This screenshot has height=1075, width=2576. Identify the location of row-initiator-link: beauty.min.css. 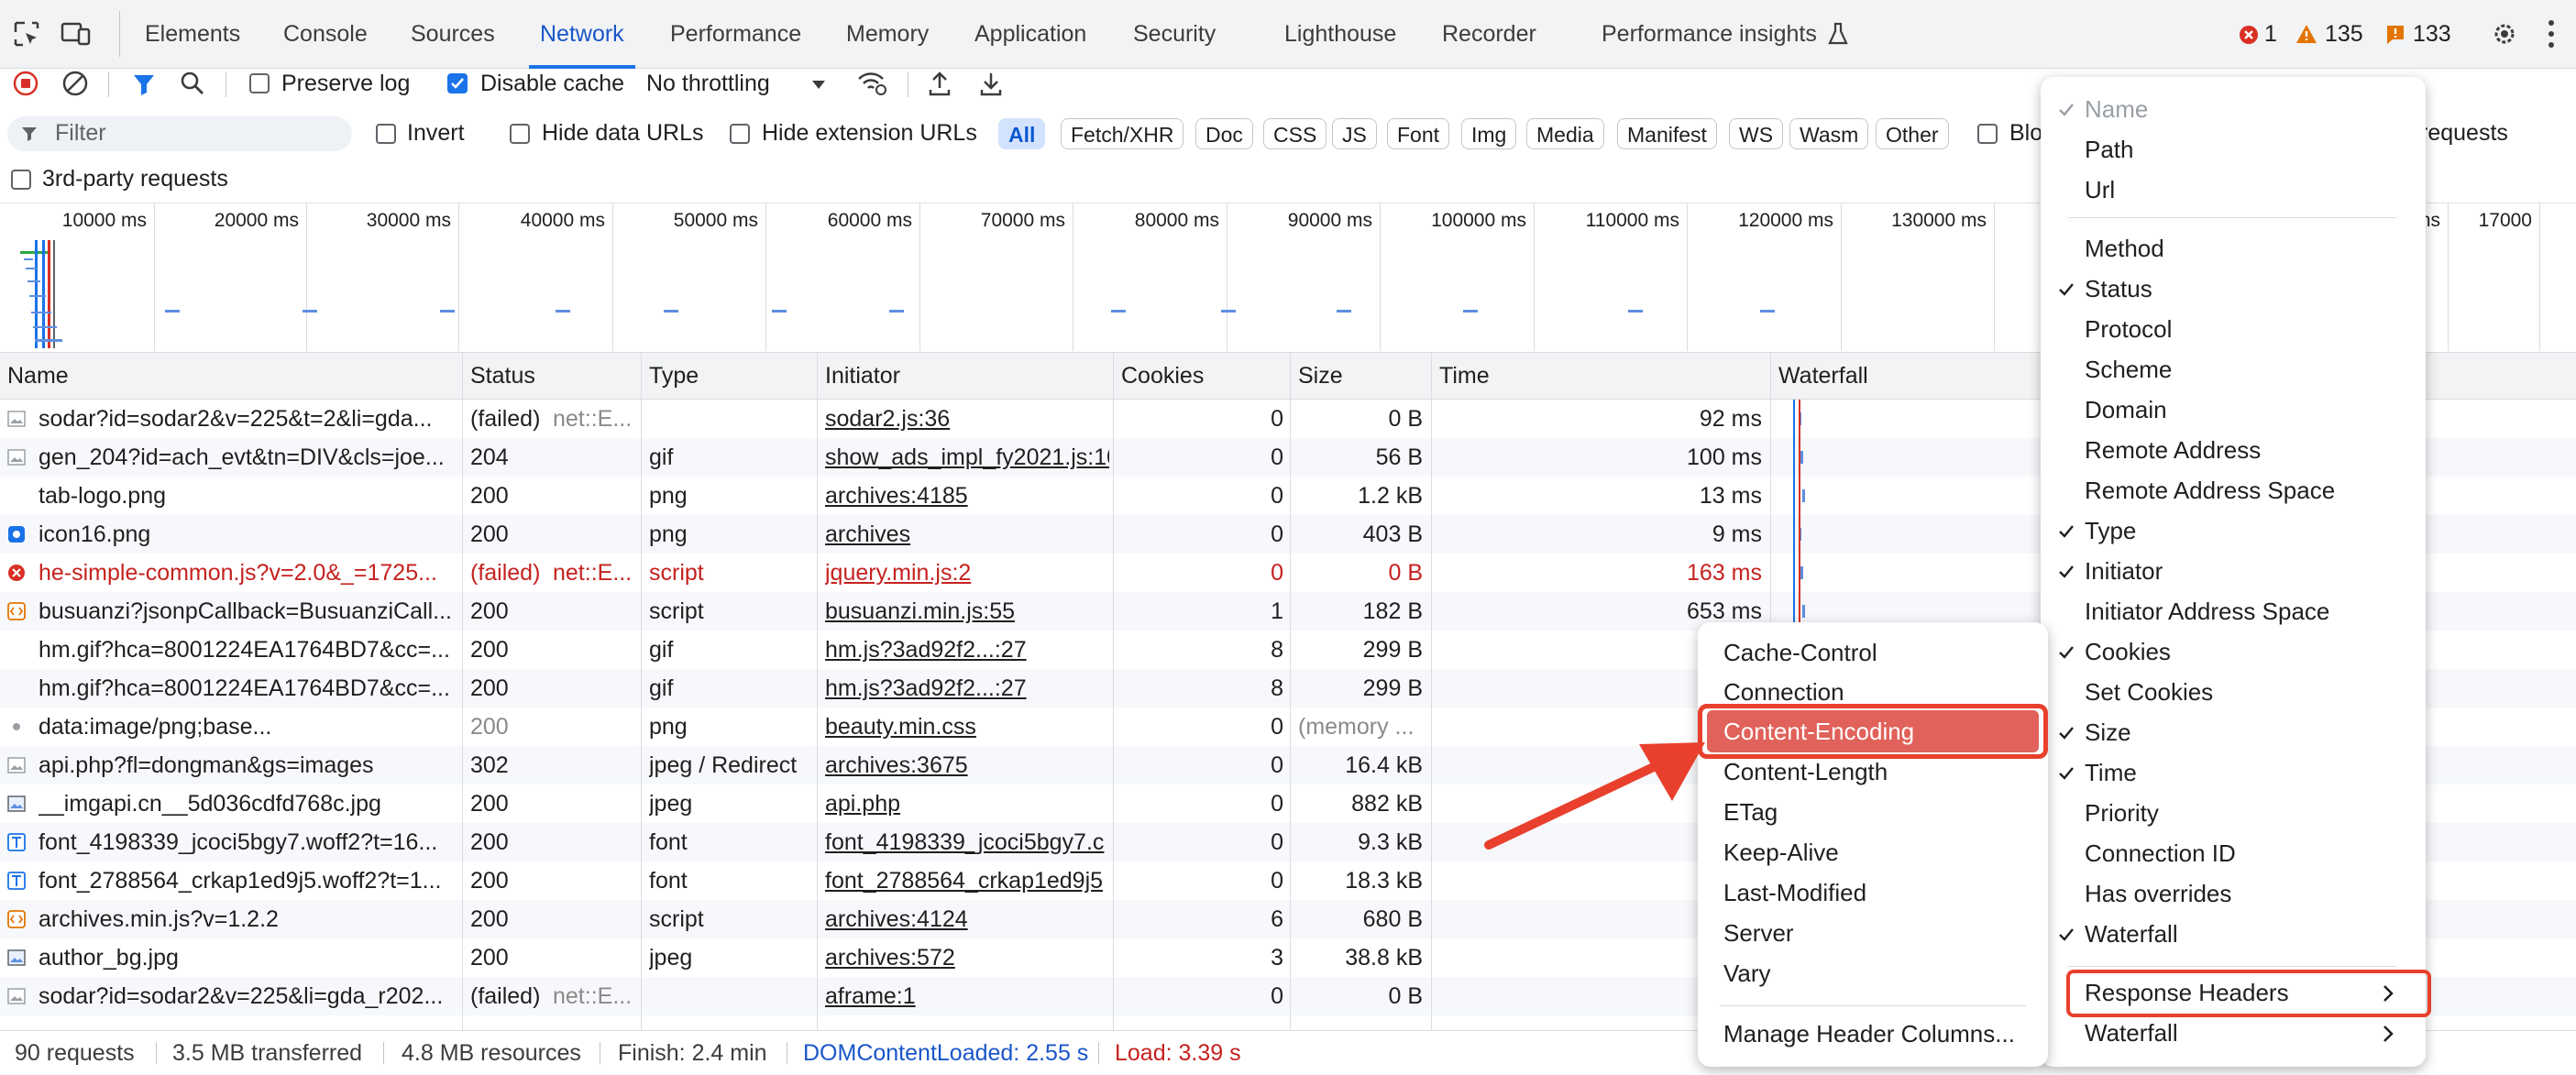
(967, 727).